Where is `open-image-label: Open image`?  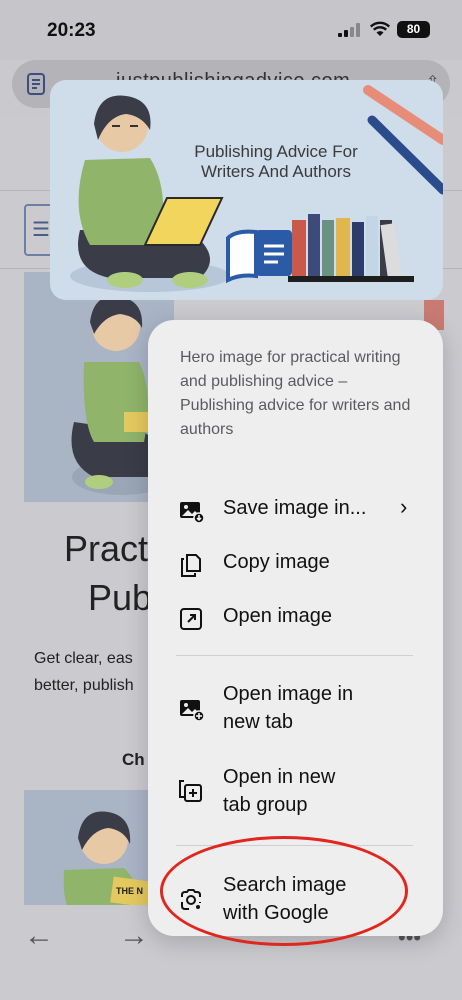
open-image-label: Open image is located at coordinates (277, 616).